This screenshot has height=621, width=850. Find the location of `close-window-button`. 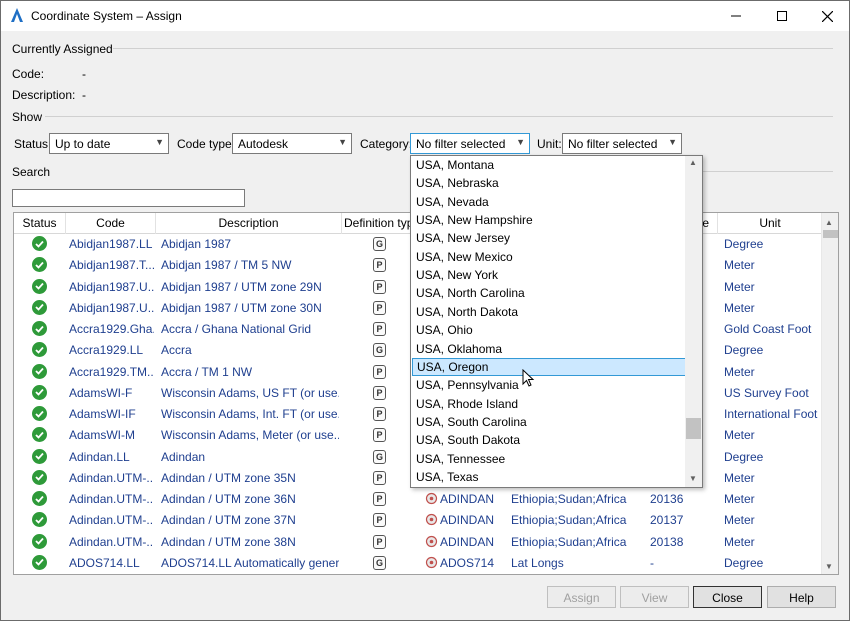

close-window-button is located at coordinates (827, 16).